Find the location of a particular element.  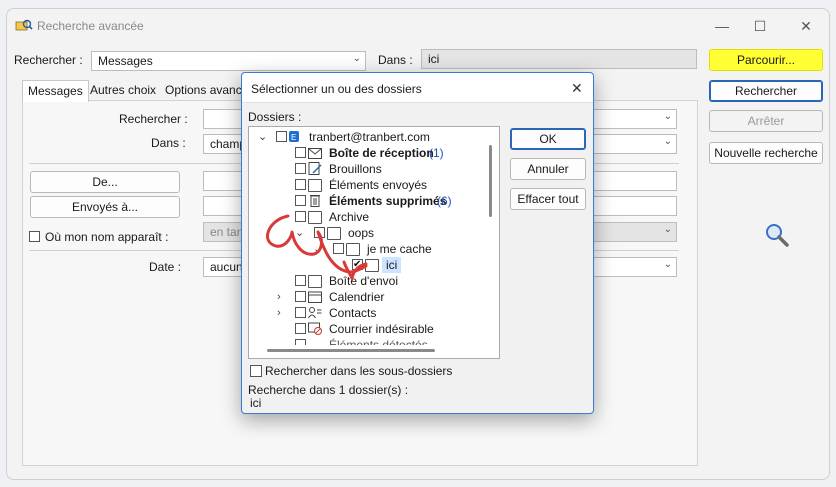

account-name: tranbert@tranbert.com is located at coordinates (369, 137).